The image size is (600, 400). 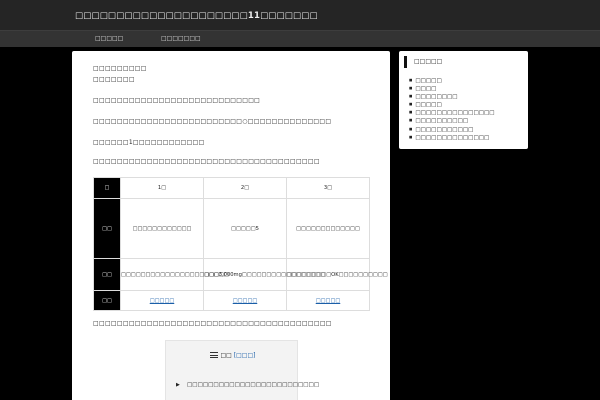 What do you see at coordinates (162, 188) in the screenshot?
I see `table-column-header: 1□` at bounding box center [162, 188].